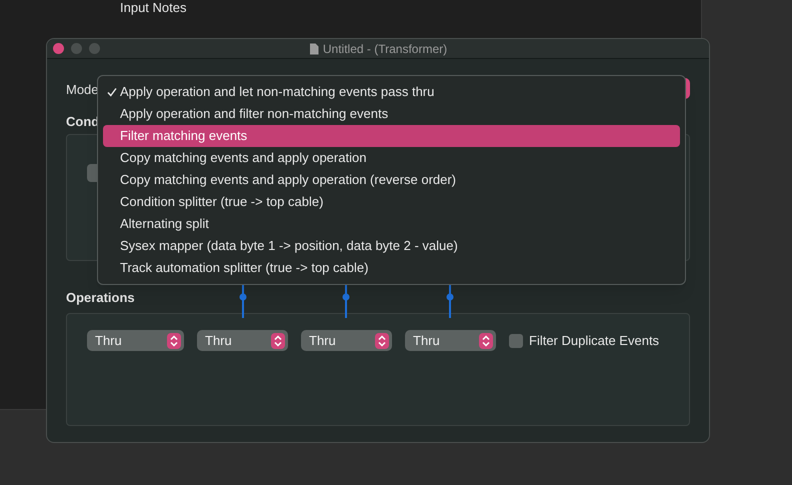 The image size is (792, 485). I want to click on menu-item: Sysex mapper (data byte 1 -> position, data byte 2 - value), so click(391, 246).